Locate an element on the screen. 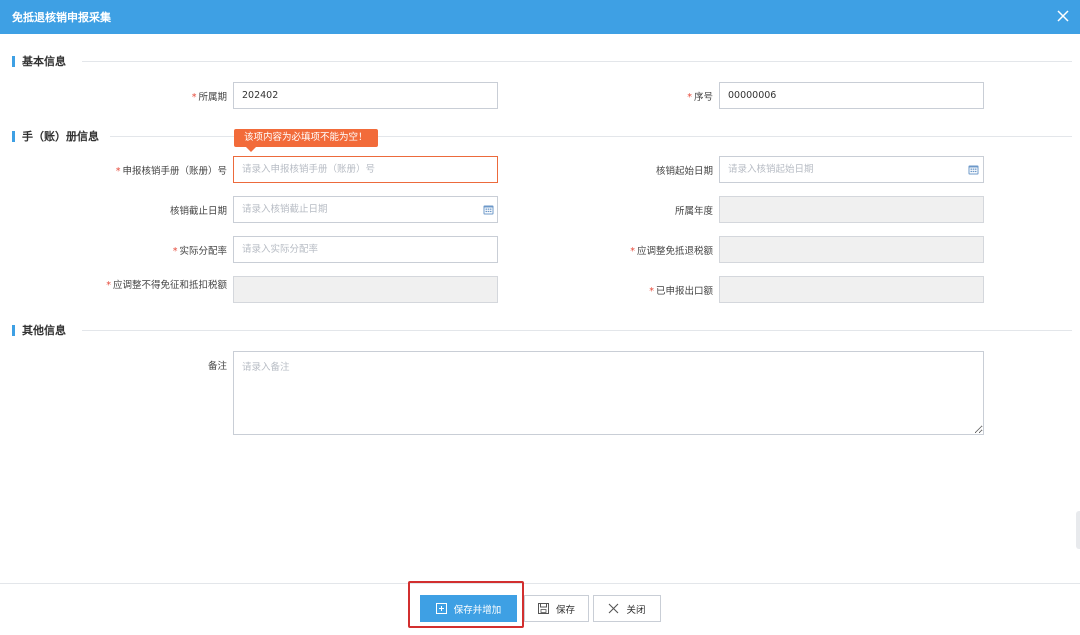  manual-no-input is located at coordinates (365, 169).